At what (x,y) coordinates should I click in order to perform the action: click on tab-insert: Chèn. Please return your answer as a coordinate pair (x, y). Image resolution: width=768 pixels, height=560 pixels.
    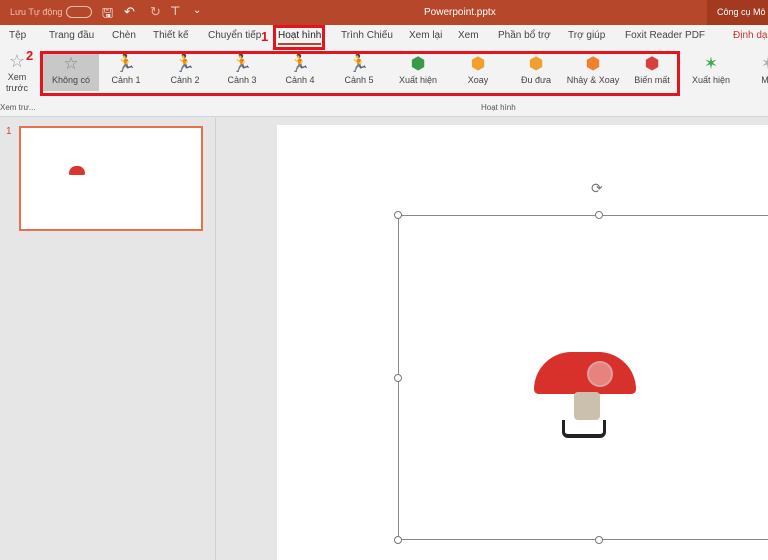
    Looking at the image, I should click on (124, 35).